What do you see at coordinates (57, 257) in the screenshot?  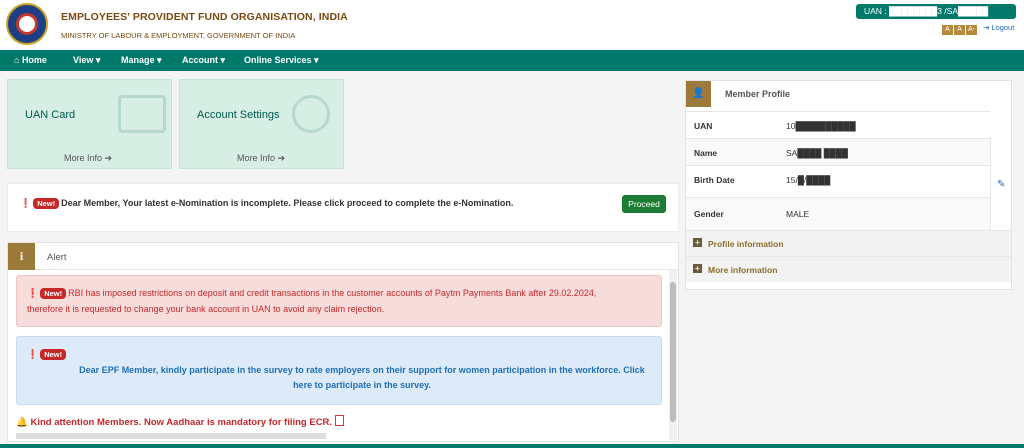 I see `alert-title: Alert` at bounding box center [57, 257].